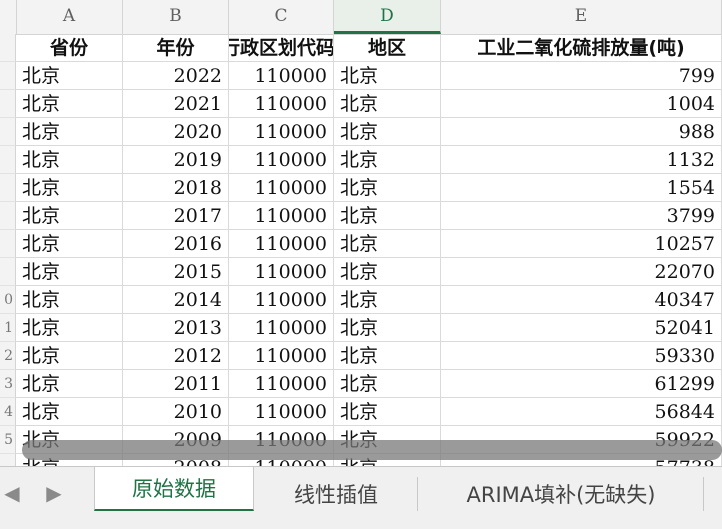 The image size is (722, 529). What do you see at coordinates (581, 188) in the screenshot?
I see `table-cell: 1554` at bounding box center [581, 188].